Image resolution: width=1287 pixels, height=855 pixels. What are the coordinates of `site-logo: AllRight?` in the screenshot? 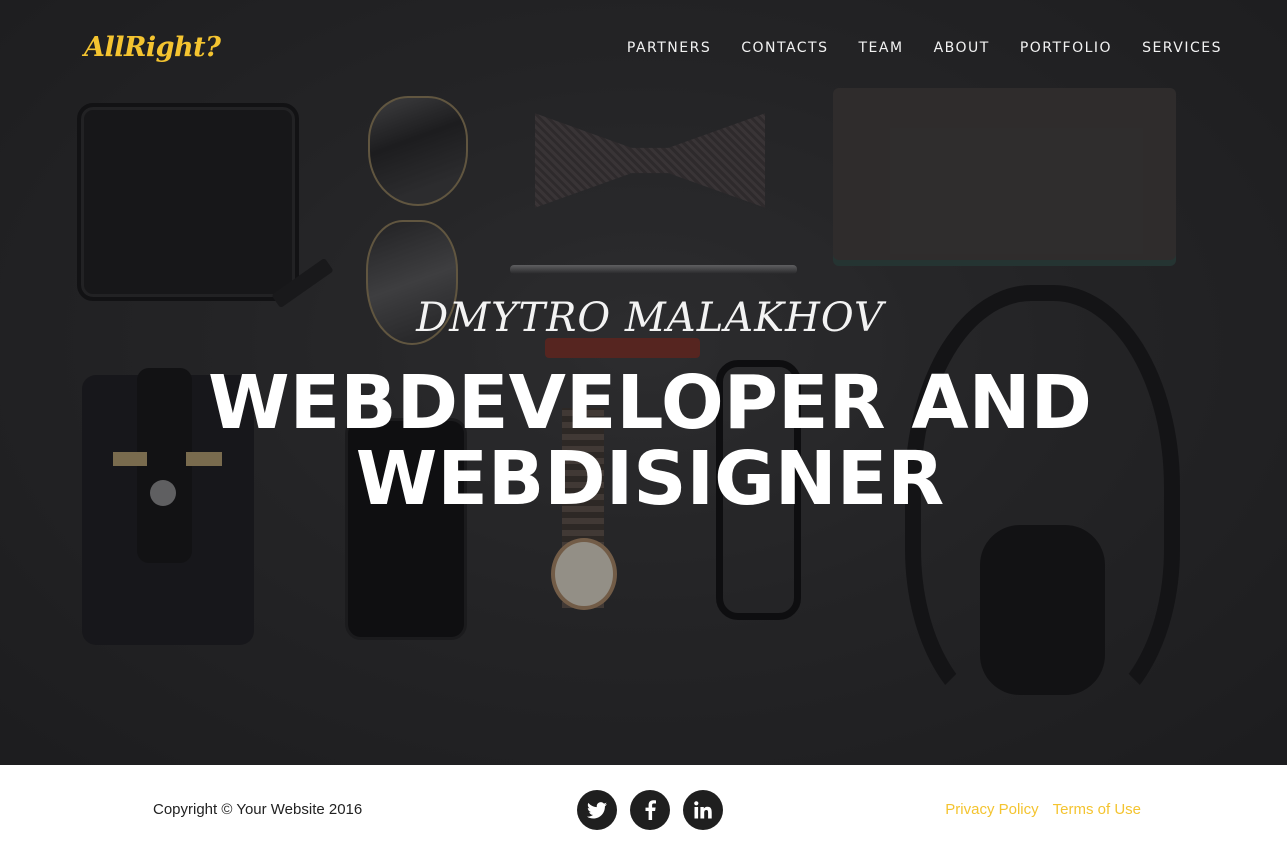 It's located at (152, 47).